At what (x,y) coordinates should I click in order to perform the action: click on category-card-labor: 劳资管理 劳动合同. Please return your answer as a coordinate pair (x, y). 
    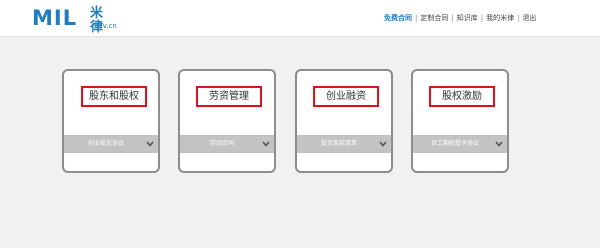
    Looking at the image, I should click on (227, 121).